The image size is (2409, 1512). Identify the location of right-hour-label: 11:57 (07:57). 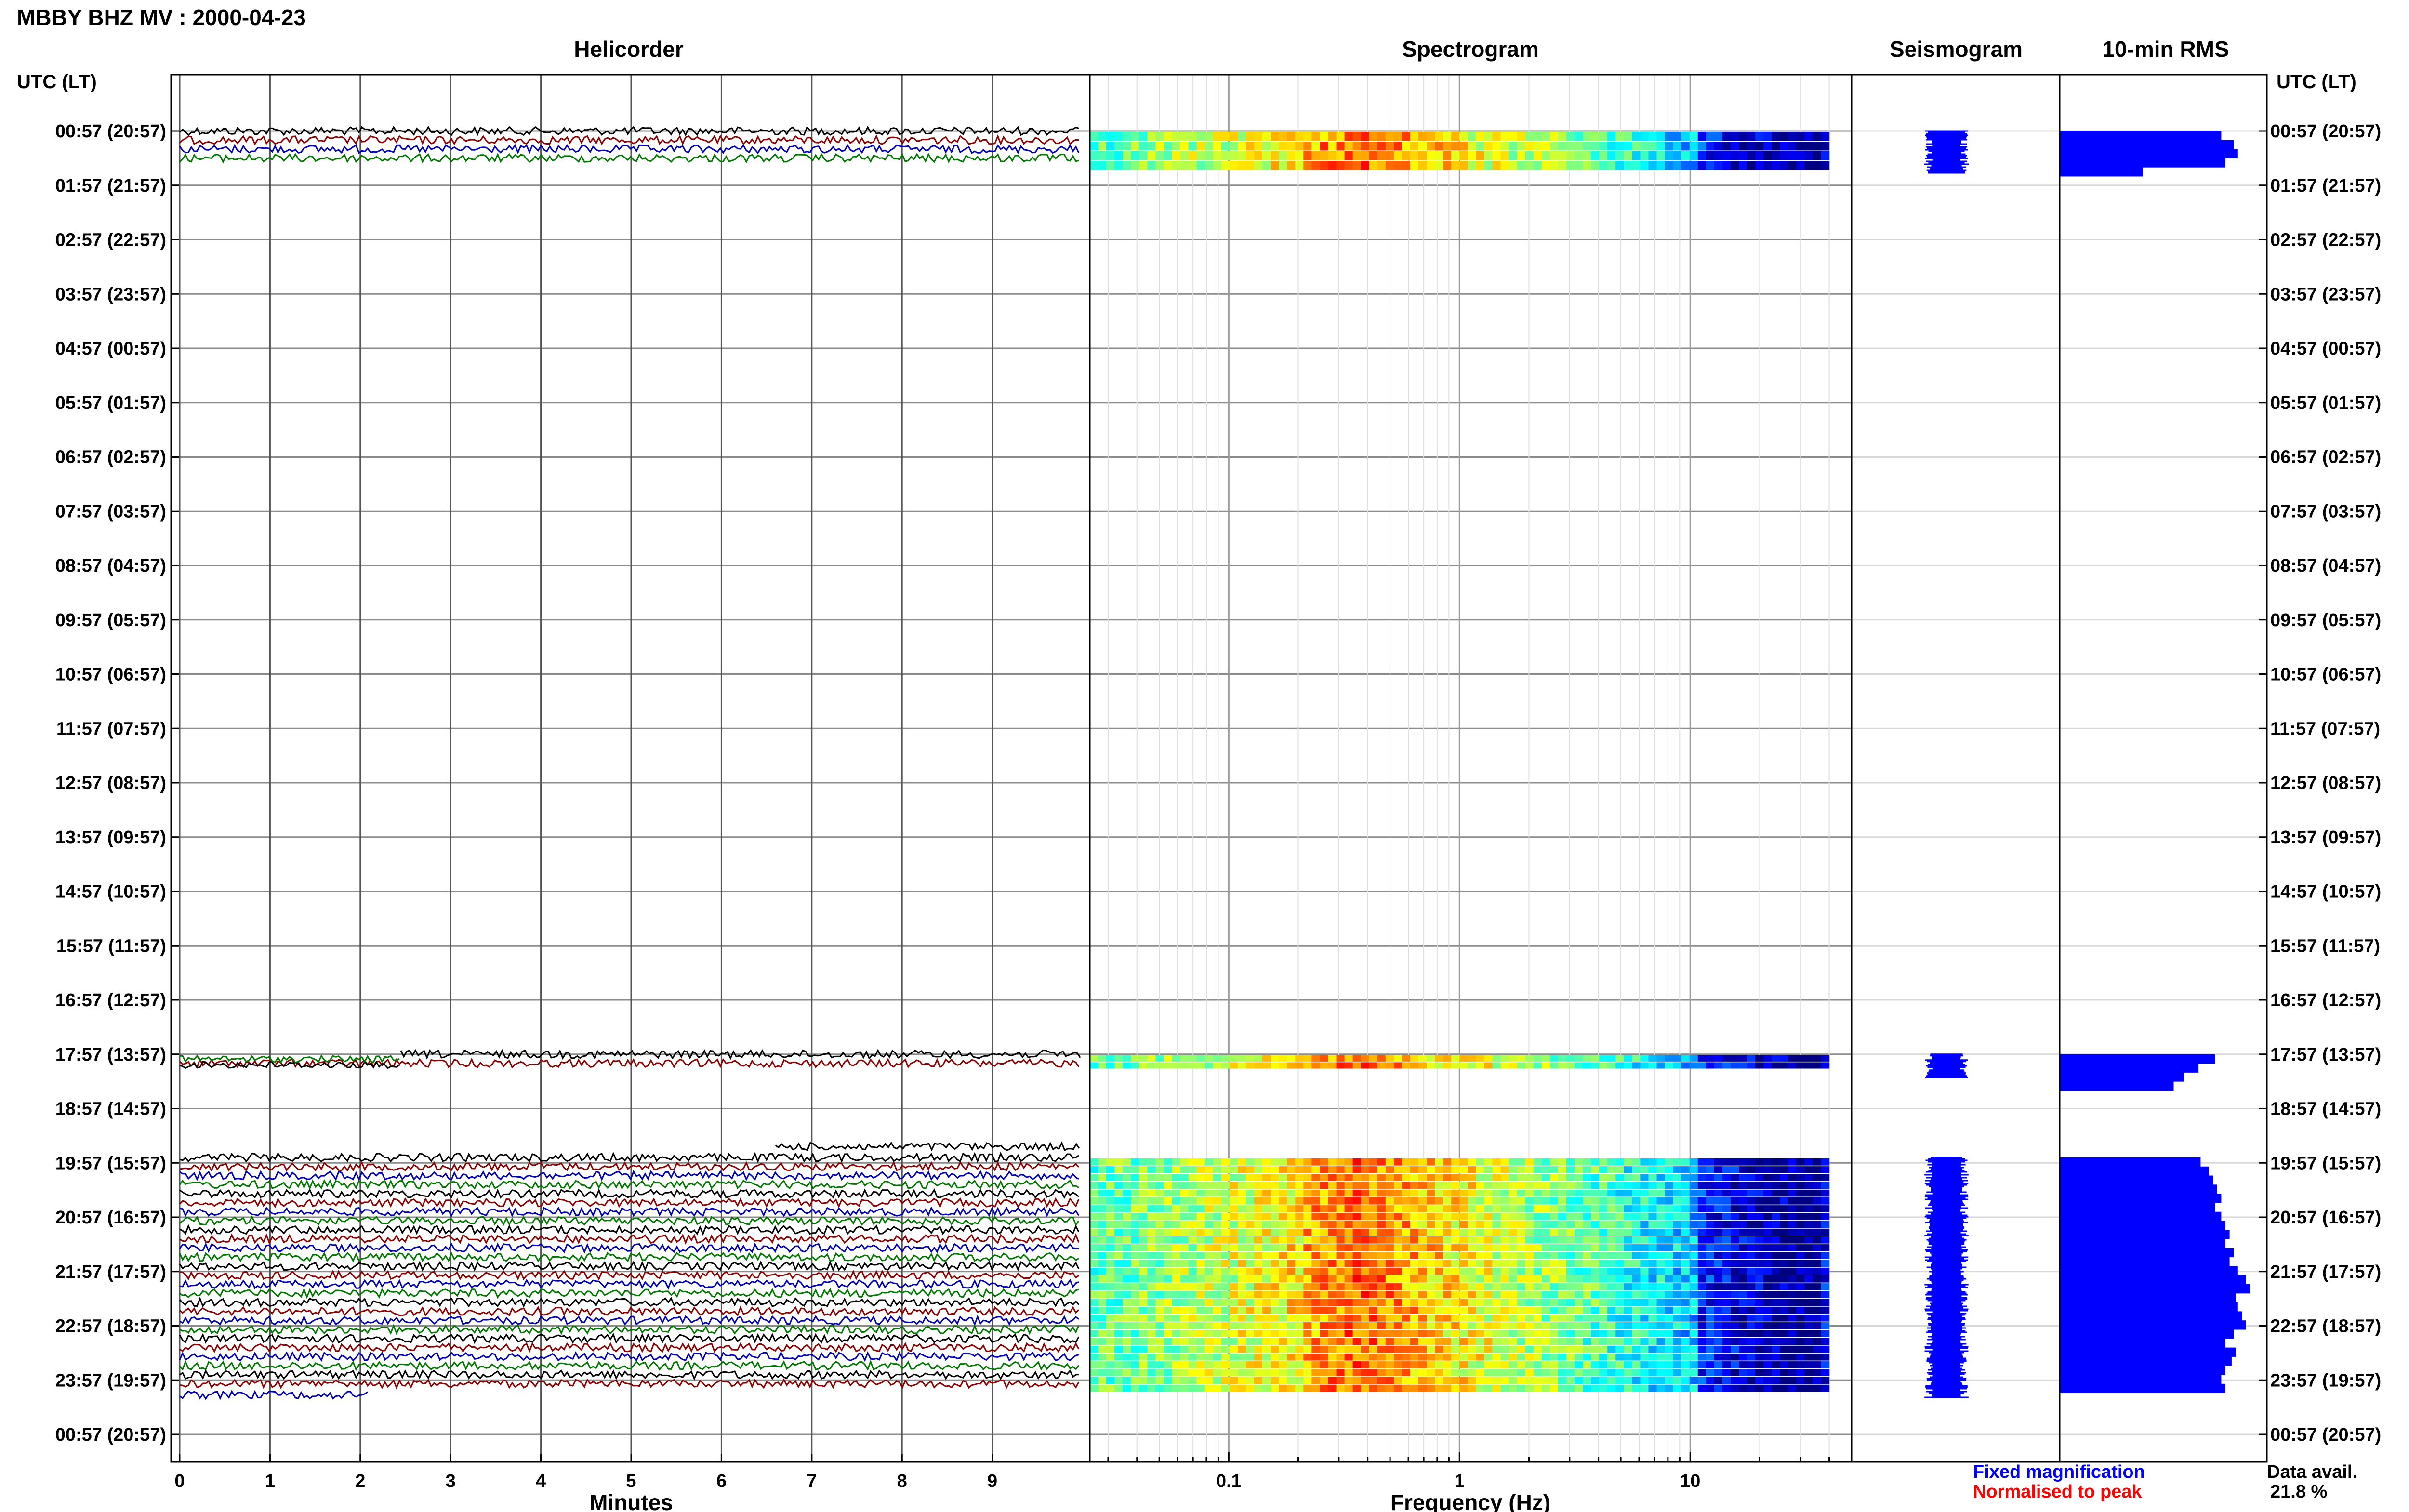
(2325, 729).